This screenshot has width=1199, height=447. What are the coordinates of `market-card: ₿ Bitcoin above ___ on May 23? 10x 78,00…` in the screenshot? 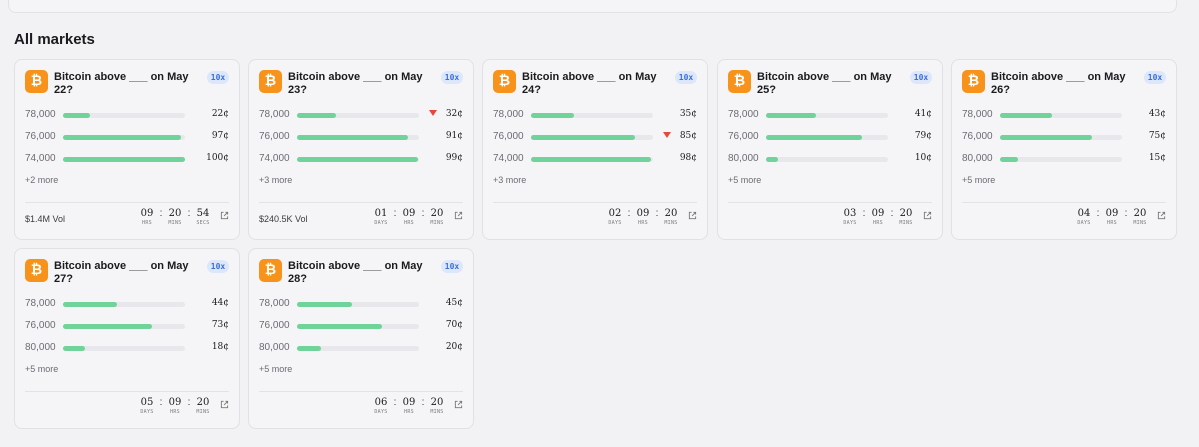 It's located at (361, 149).